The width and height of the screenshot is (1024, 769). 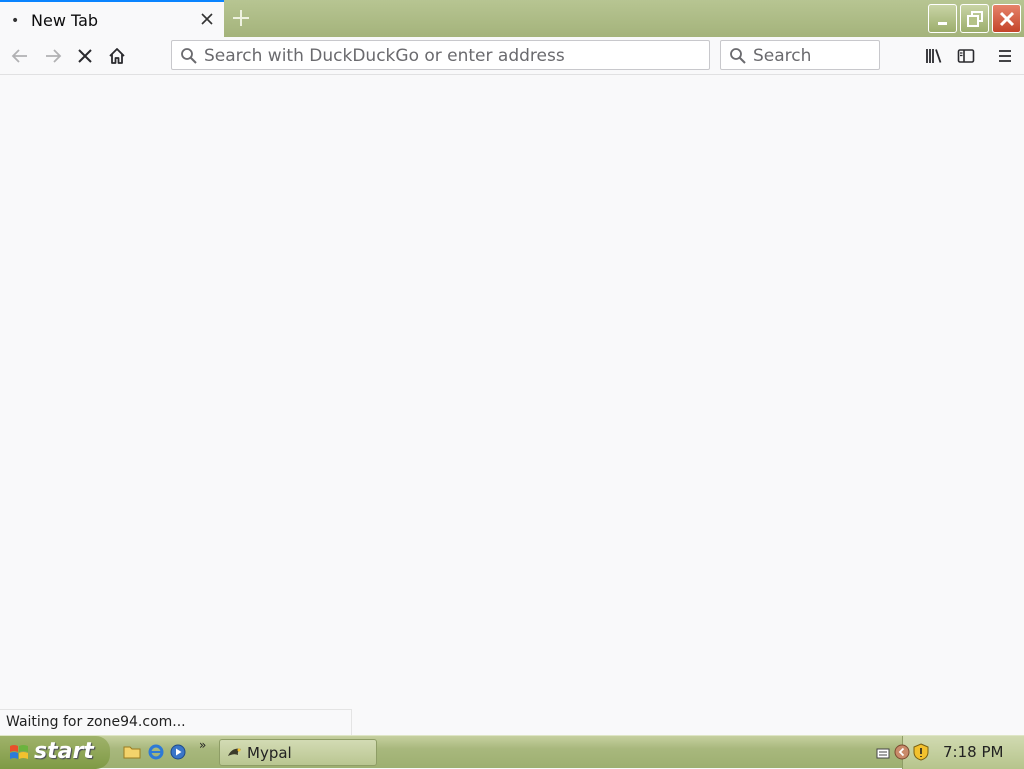 What do you see at coordinates (384, 56) in the screenshot?
I see `address-placeholder: Search with DuckDuckGo or enter address` at bounding box center [384, 56].